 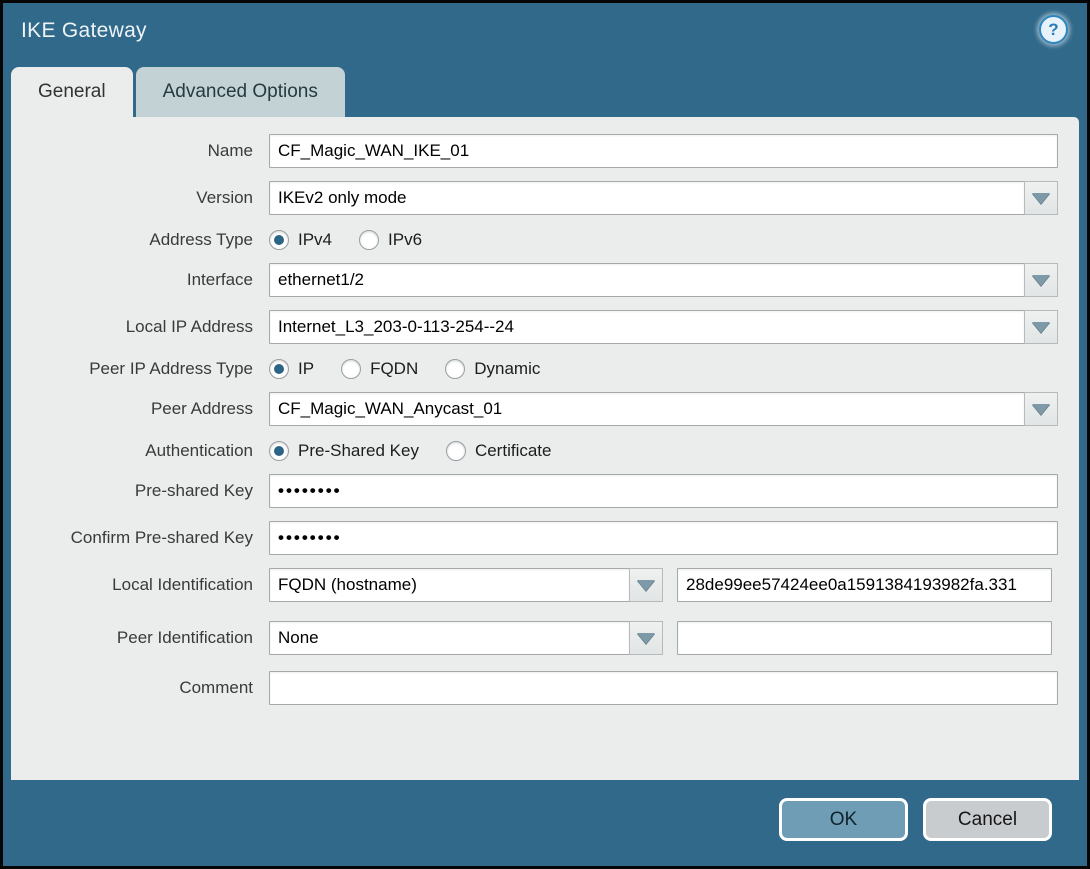 I want to click on confirm-pre-shared-key-row: Confirm Pre-shared Key, so click(x=545, y=538).